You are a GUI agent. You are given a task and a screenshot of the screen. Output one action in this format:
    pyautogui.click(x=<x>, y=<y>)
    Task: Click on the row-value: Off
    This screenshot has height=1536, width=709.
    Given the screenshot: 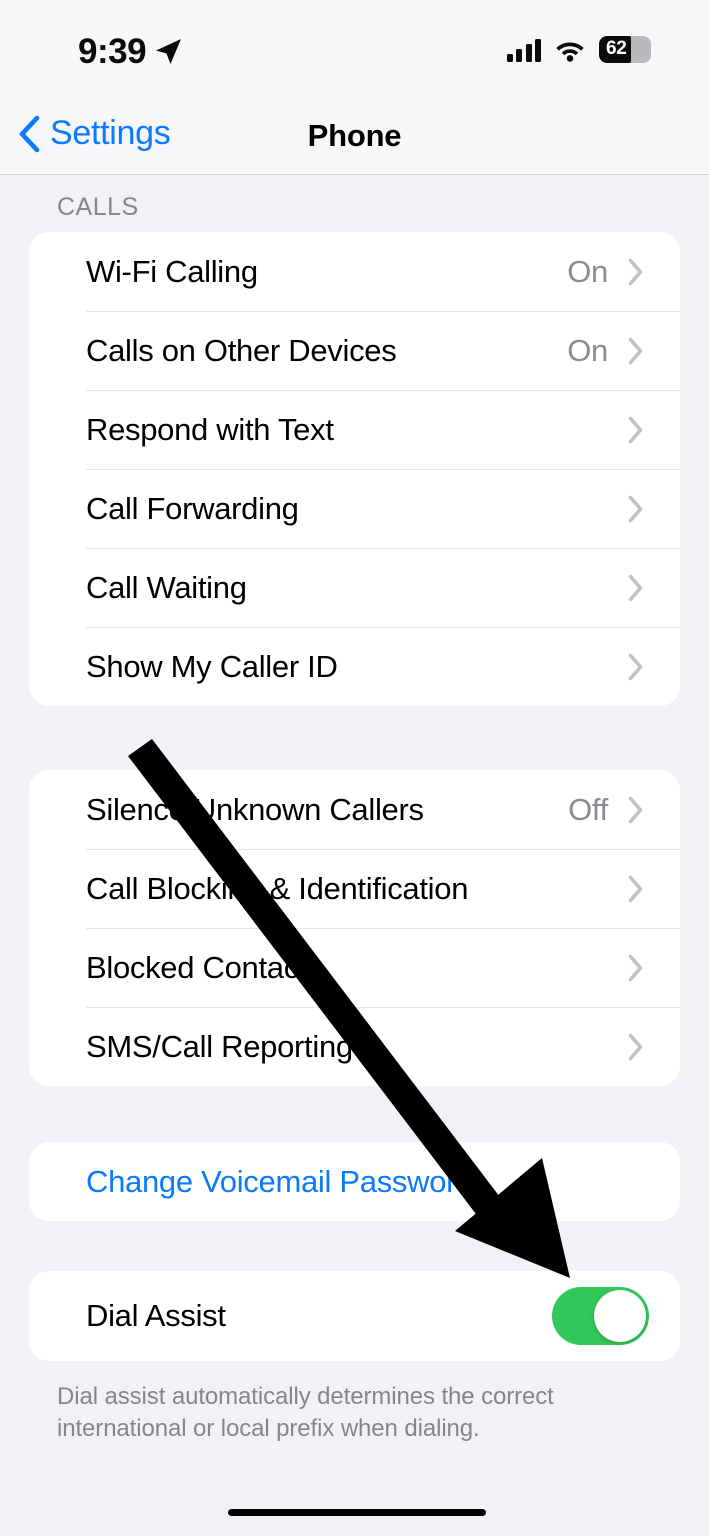 What is the action you would take?
    pyautogui.click(x=588, y=809)
    